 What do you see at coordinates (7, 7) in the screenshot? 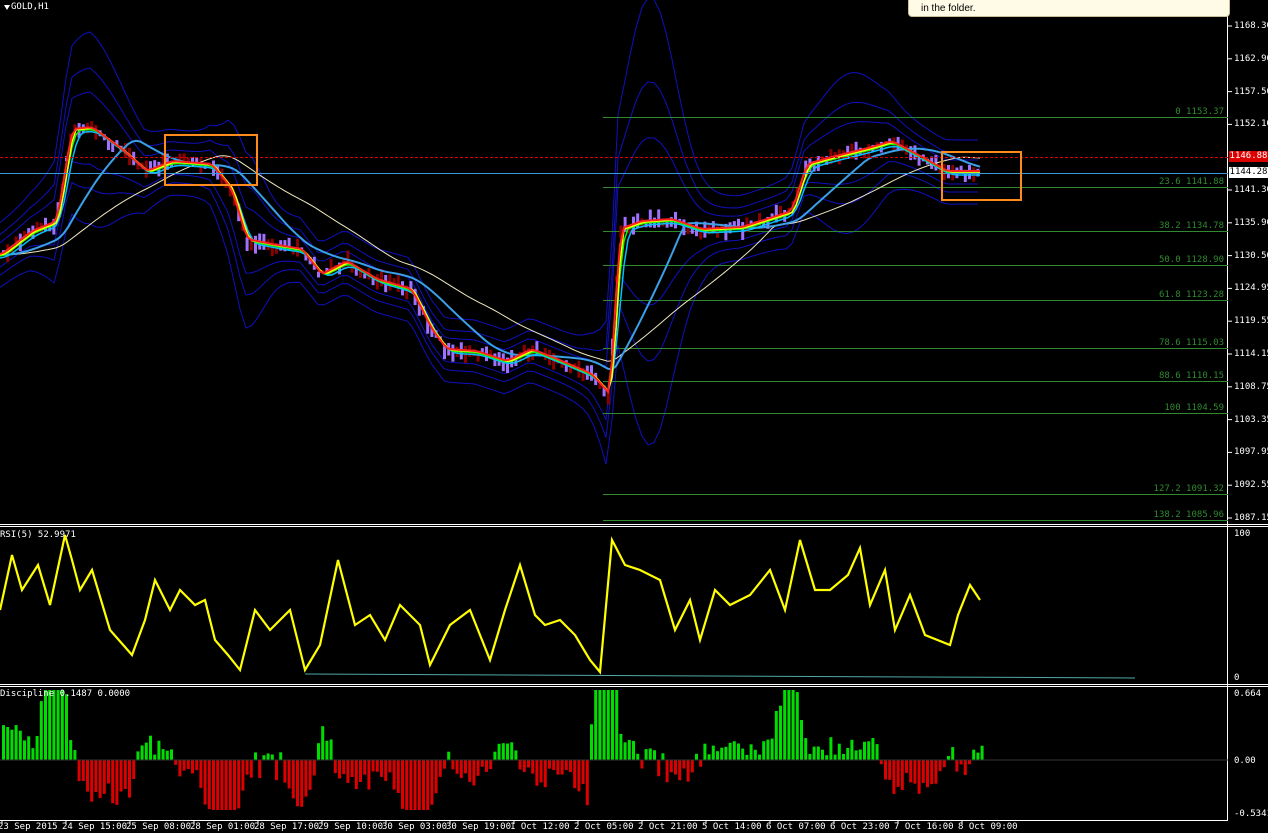
I see `chart-menu-icon` at bounding box center [7, 7].